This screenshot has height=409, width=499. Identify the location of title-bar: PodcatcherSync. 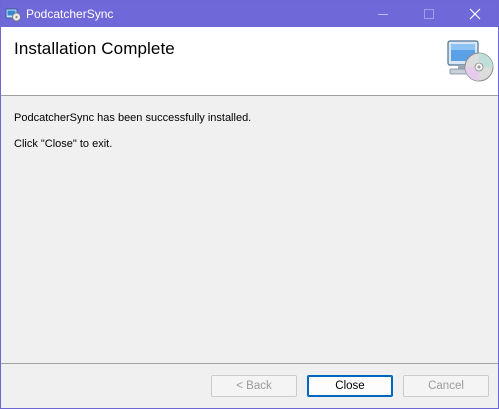
(249, 14).